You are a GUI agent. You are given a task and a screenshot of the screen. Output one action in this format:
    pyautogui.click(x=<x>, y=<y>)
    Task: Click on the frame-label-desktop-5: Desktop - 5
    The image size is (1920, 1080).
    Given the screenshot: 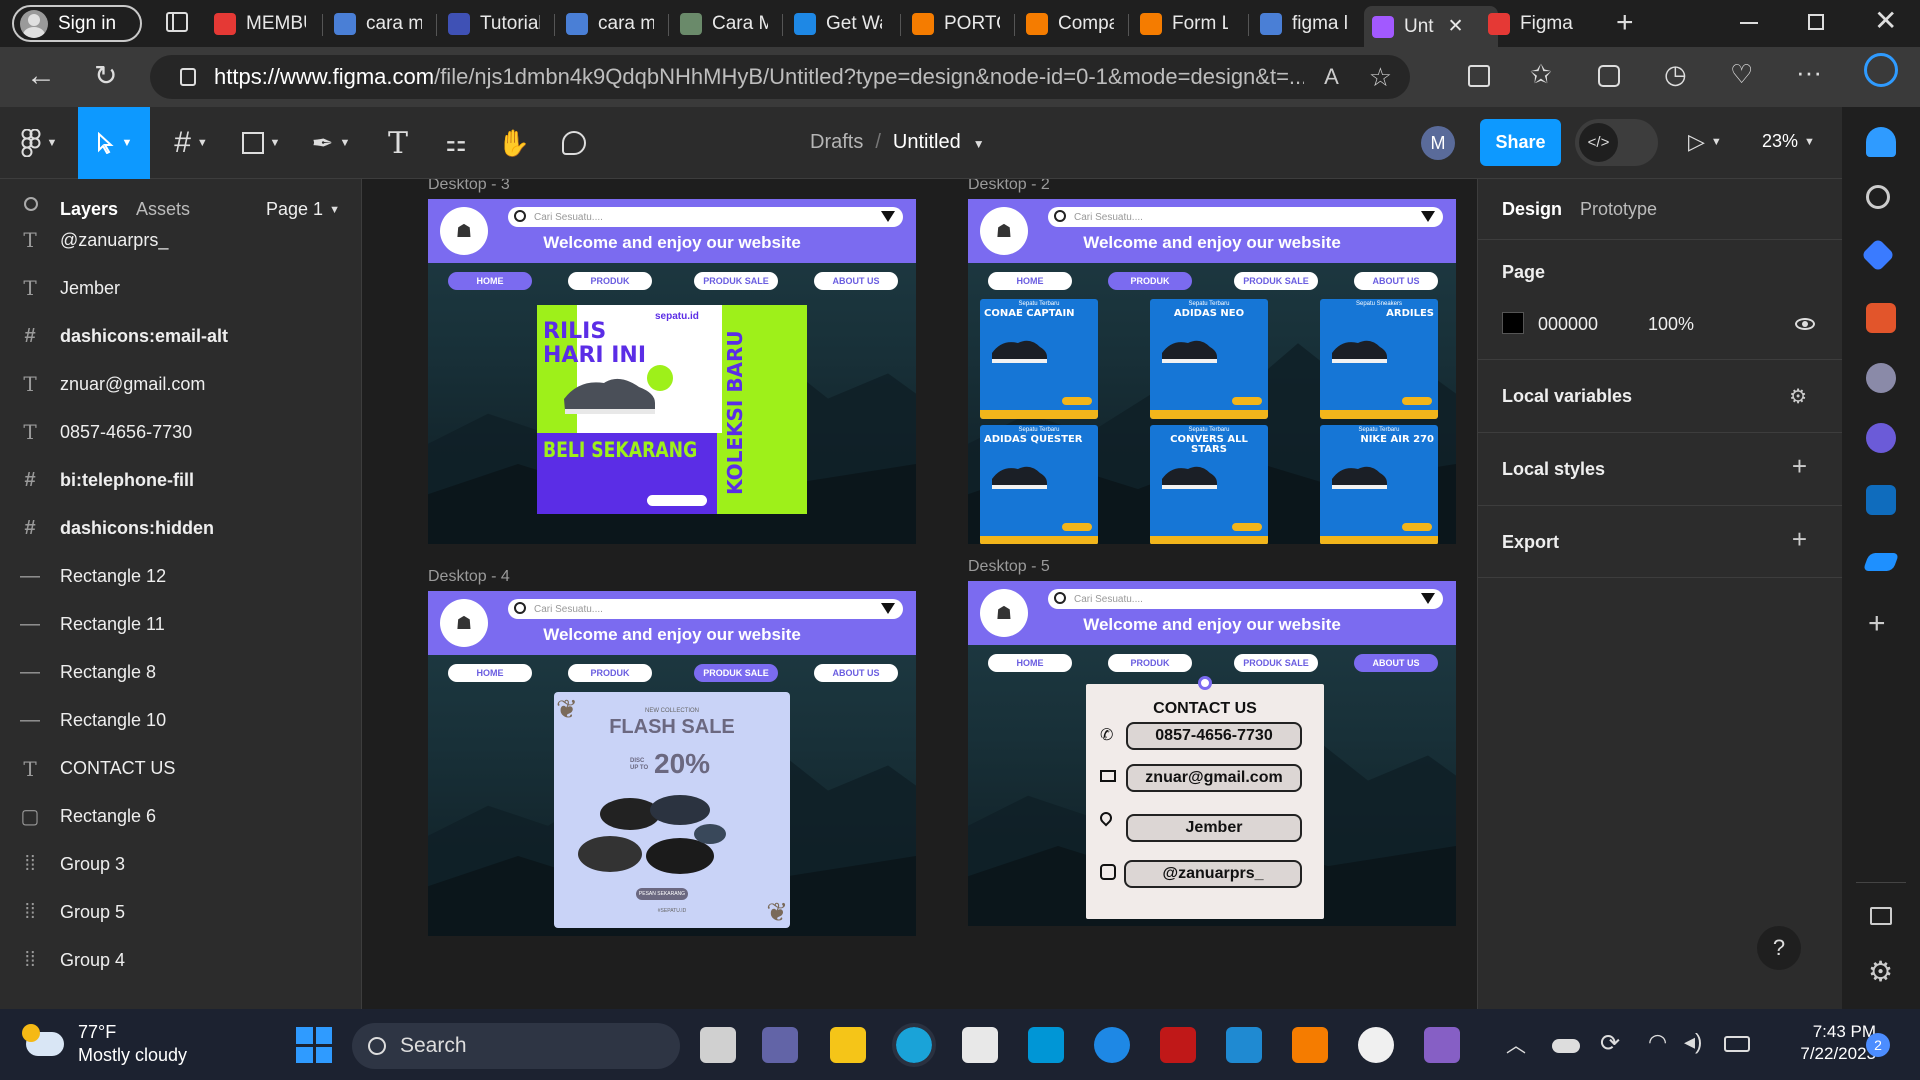 What is the action you would take?
    pyautogui.click(x=1009, y=567)
    